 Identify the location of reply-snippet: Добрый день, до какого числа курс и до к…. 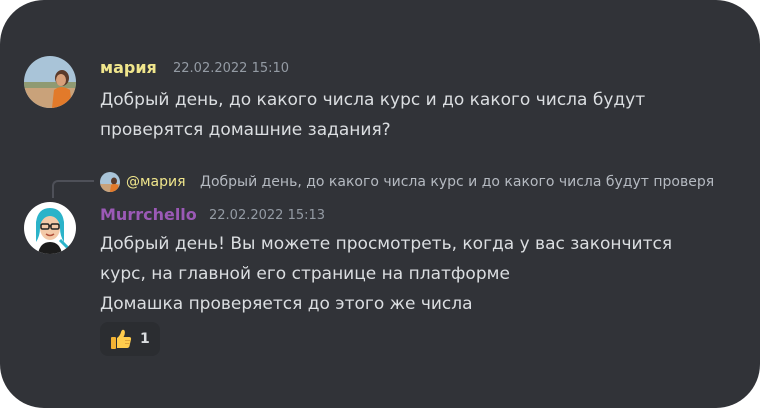
(457, 182).